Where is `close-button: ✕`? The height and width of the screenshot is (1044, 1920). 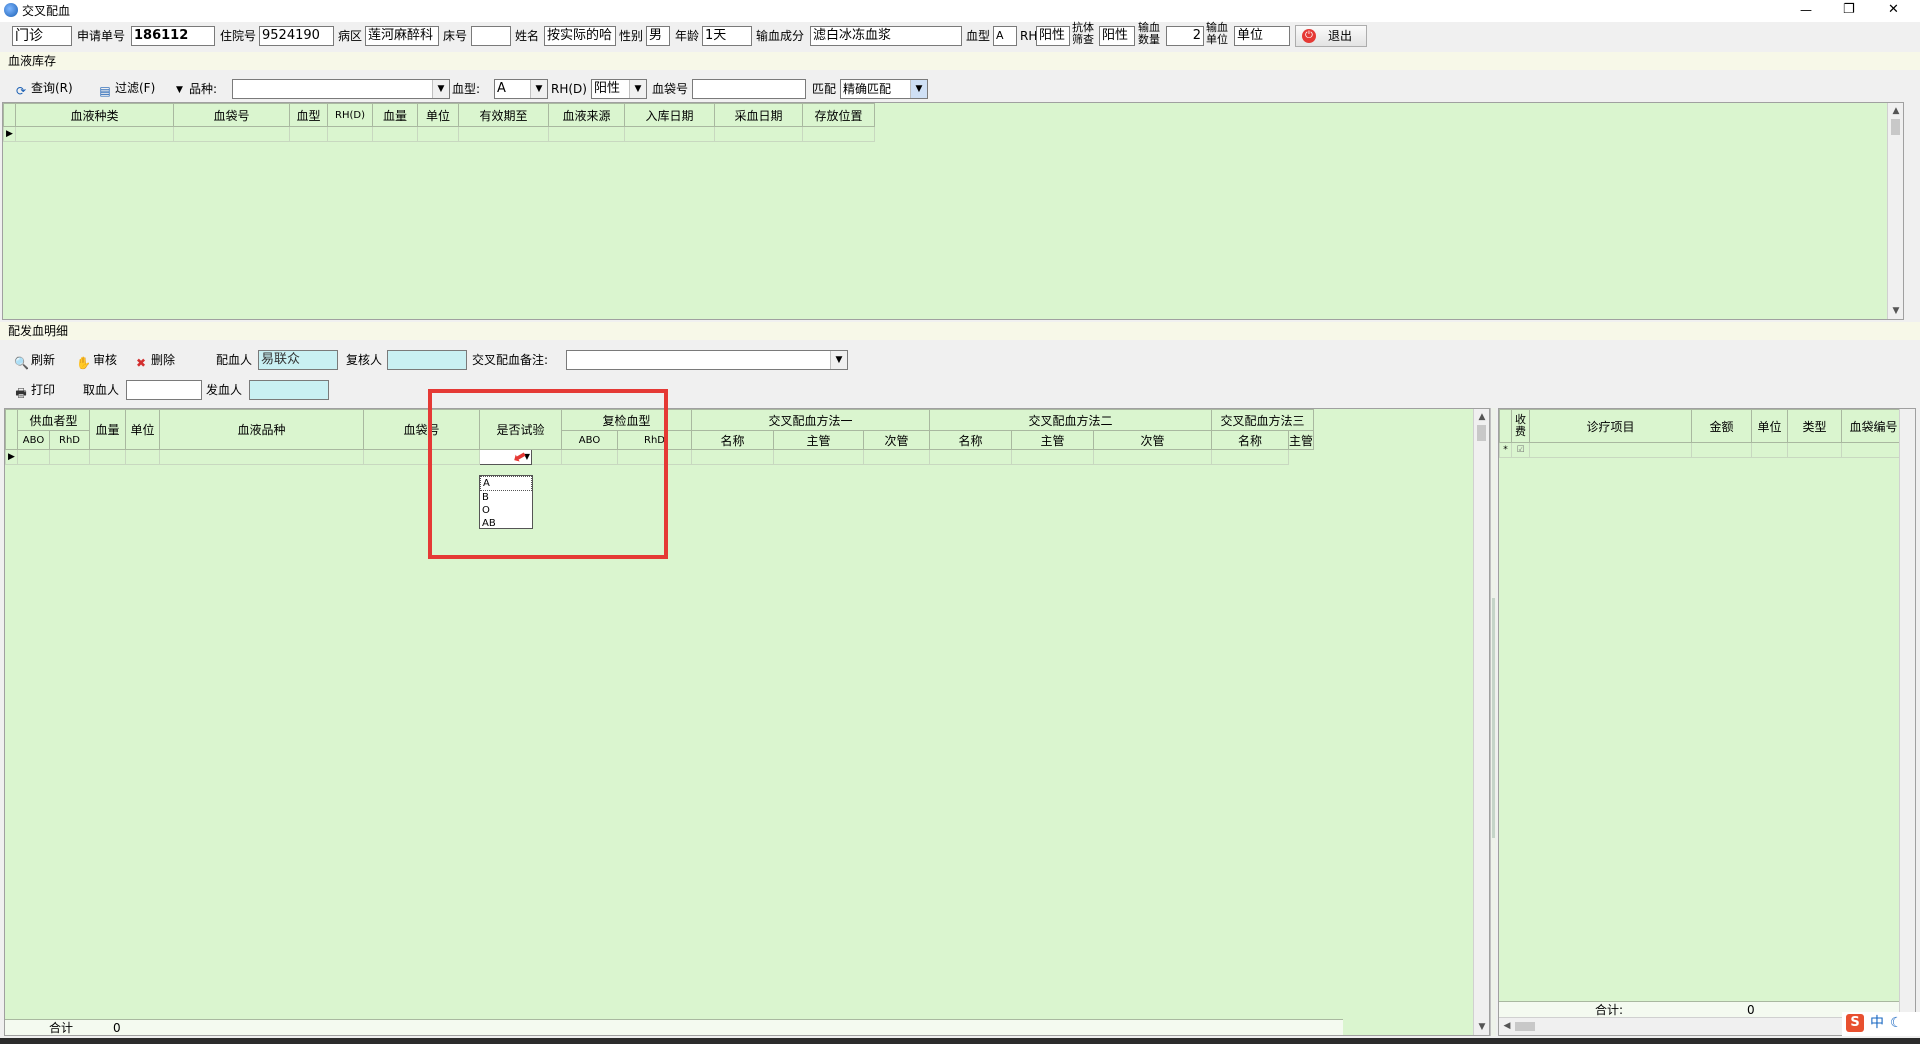
close-button: ✕ is located at coordinates (1893, 10).